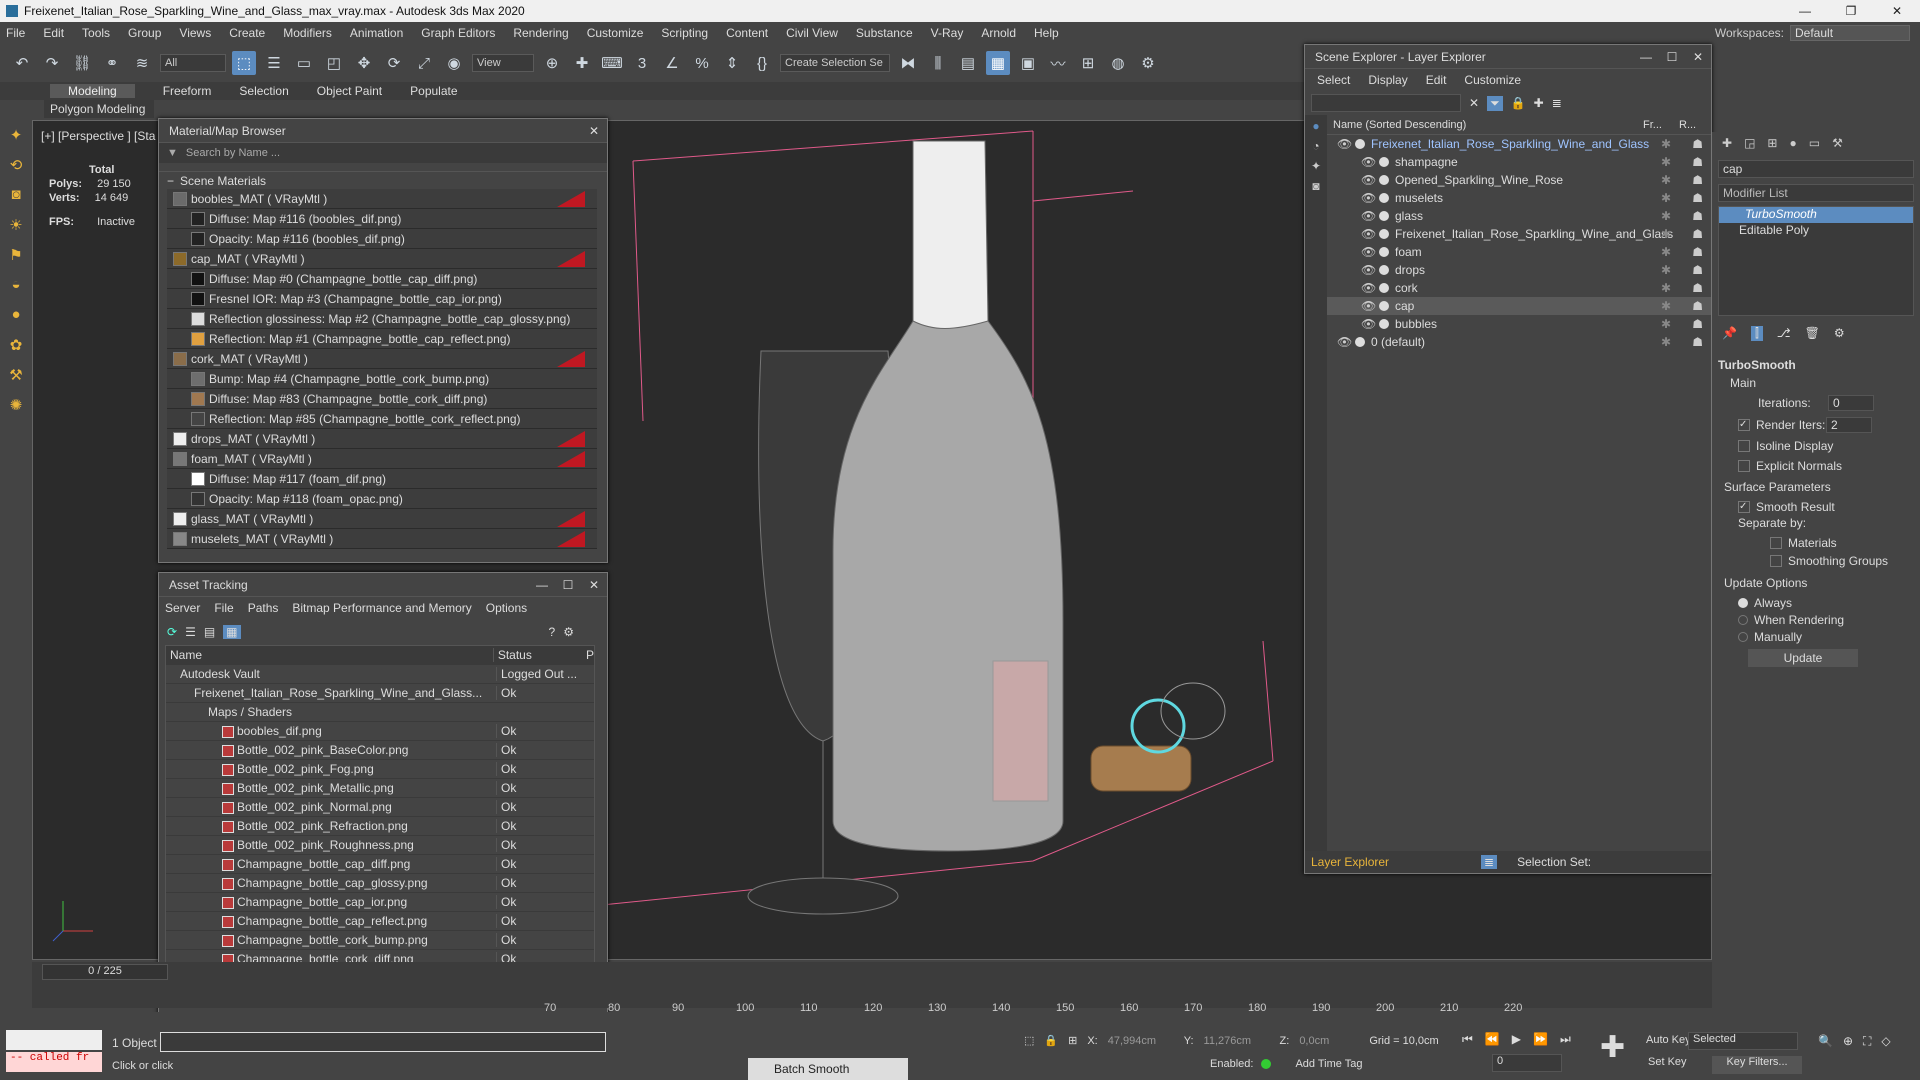 Image resolution: width=1920 pixels, height=1080 pixels. What do you see at coordinates (1897, 11) in the screenshot?
I see `close-button: ✕` at bounding box center [1897, 11].